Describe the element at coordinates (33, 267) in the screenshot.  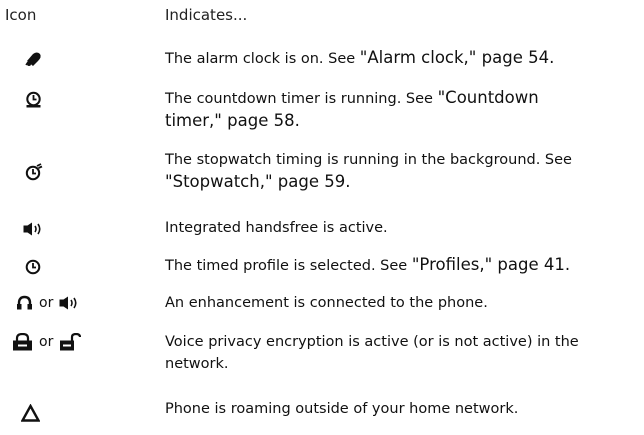
I see `timed-profile-icon` at that location.